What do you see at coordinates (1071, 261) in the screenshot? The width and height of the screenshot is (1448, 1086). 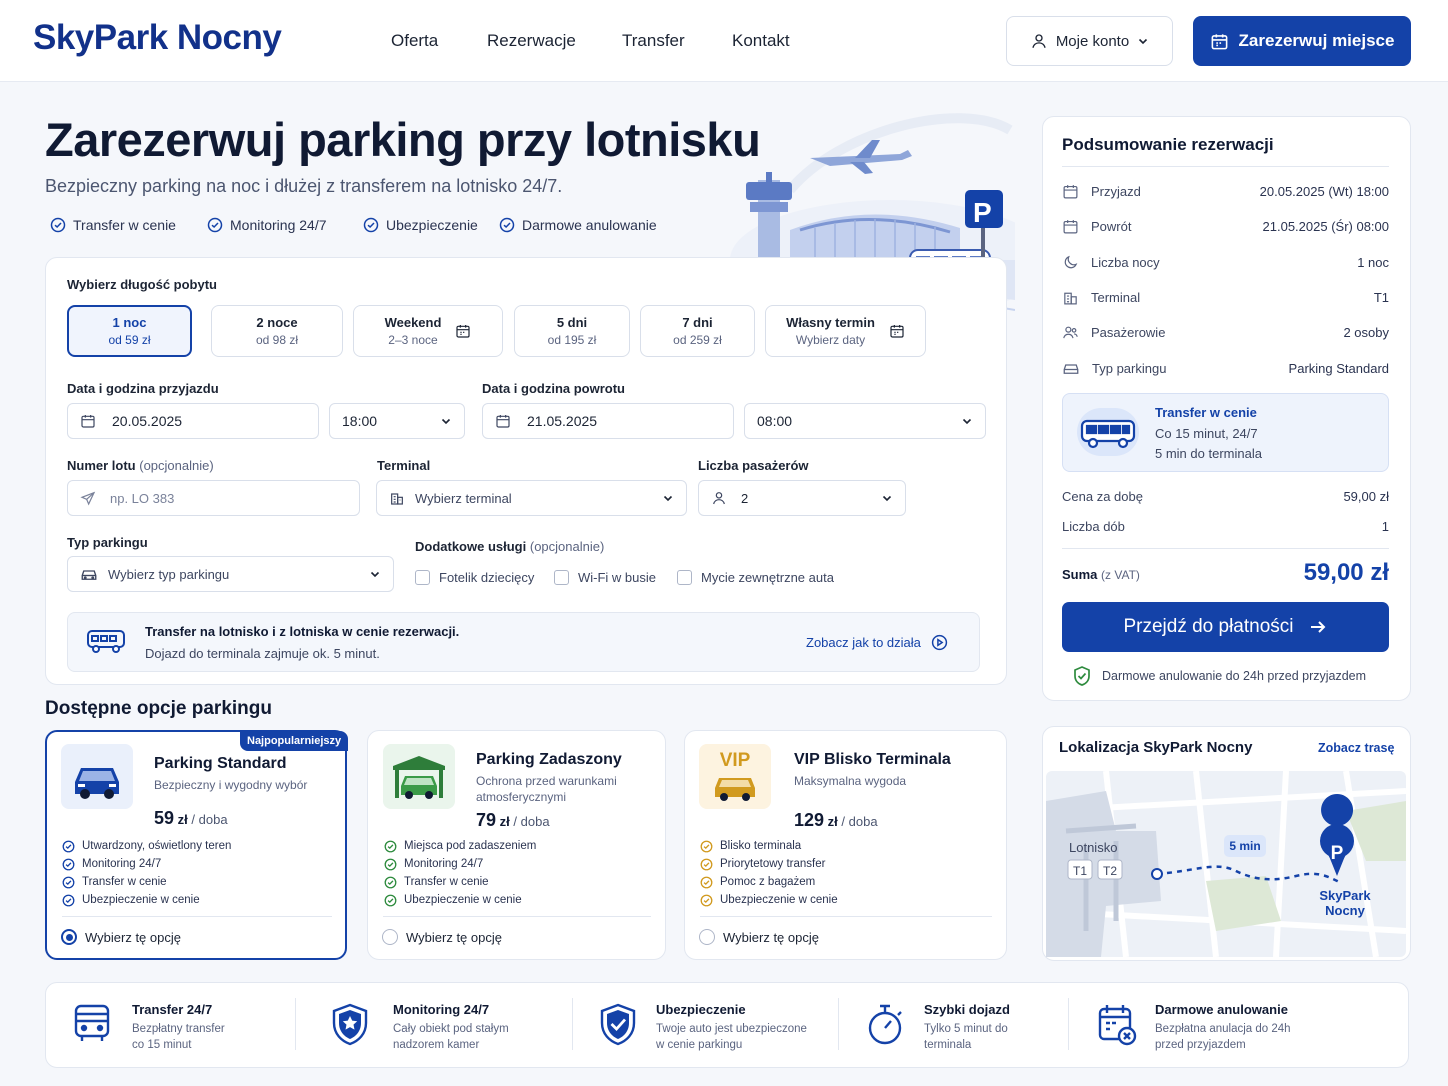 I see `moon-icon` at bounding box center [1071, 261].